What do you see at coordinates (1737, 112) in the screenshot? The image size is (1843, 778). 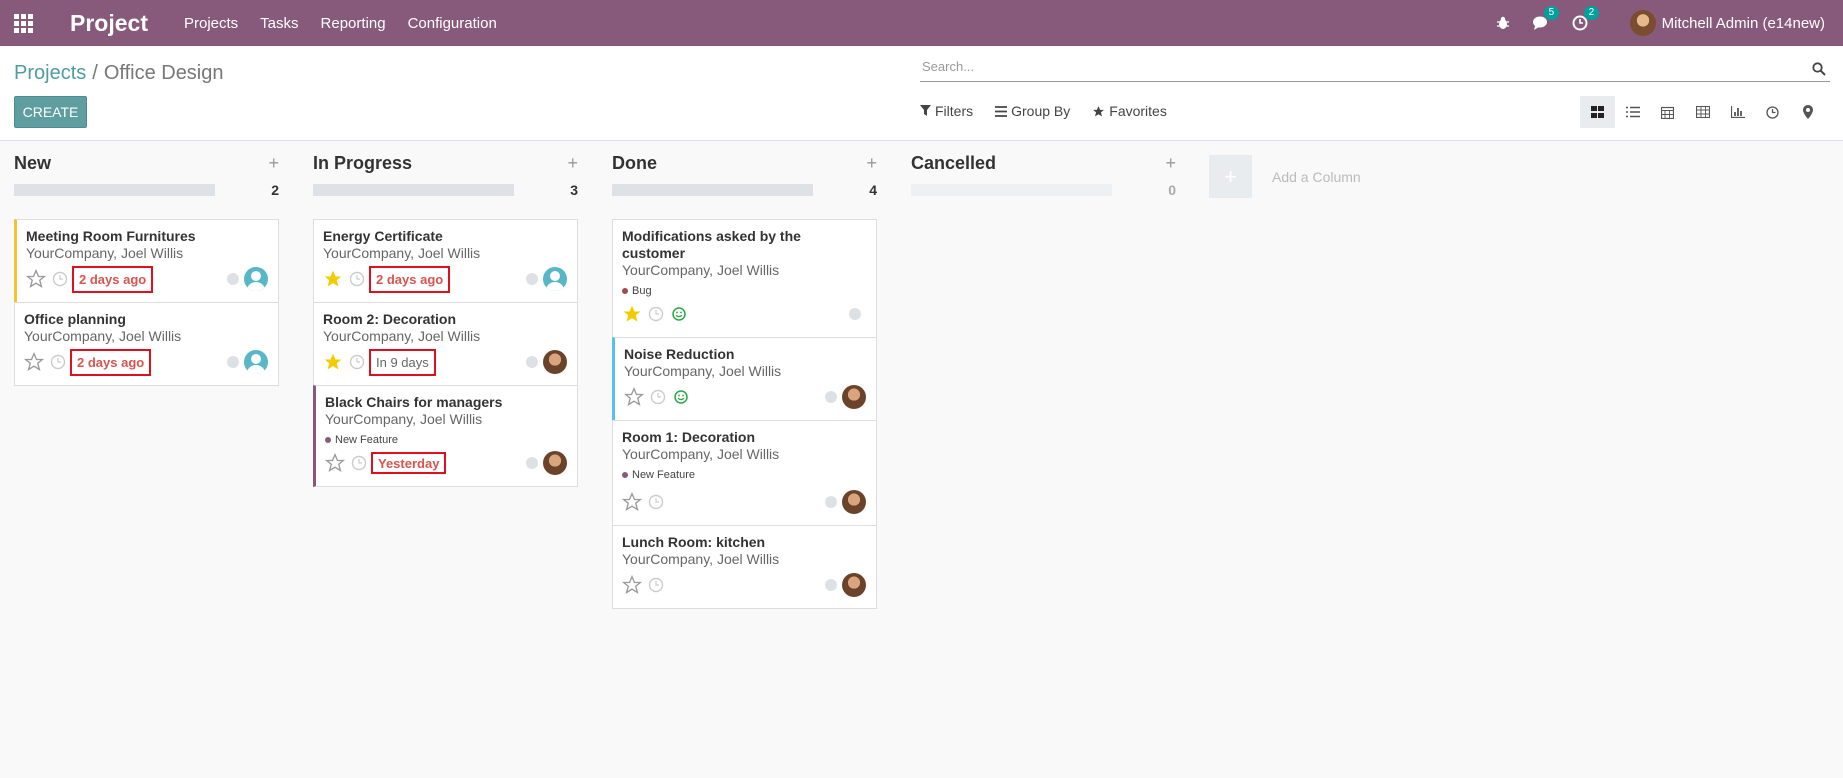 I see `graph-view-icon` at bounding box center [1737, 112].